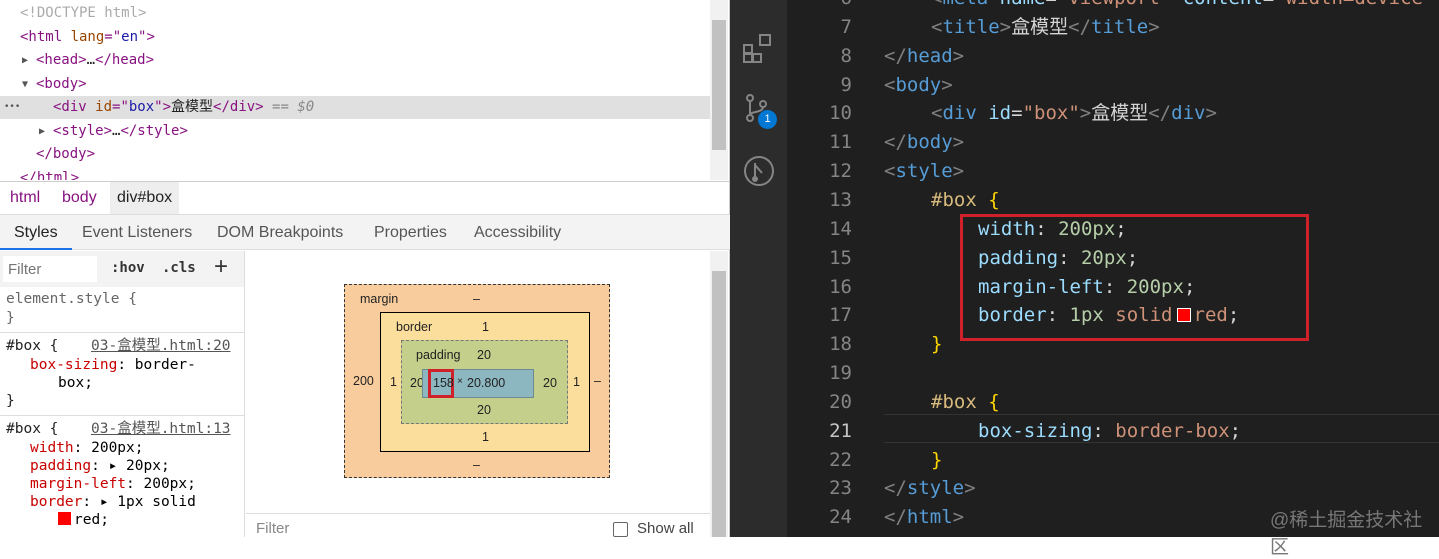  What do you see at coordinates (410, 232) in the screenshot?
I see `tab-properties: Properties` at bounding box center [410, 232].